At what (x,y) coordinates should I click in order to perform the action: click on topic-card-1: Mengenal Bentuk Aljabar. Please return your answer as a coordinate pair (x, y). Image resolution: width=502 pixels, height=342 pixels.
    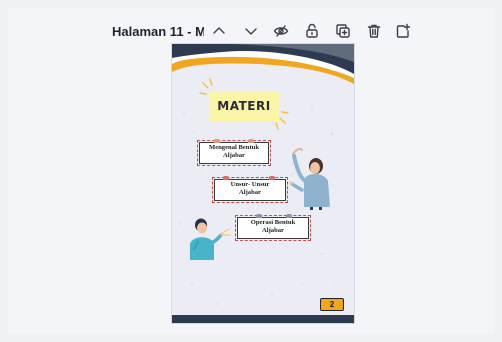
    Looking at the image, I should click on (234, 152).